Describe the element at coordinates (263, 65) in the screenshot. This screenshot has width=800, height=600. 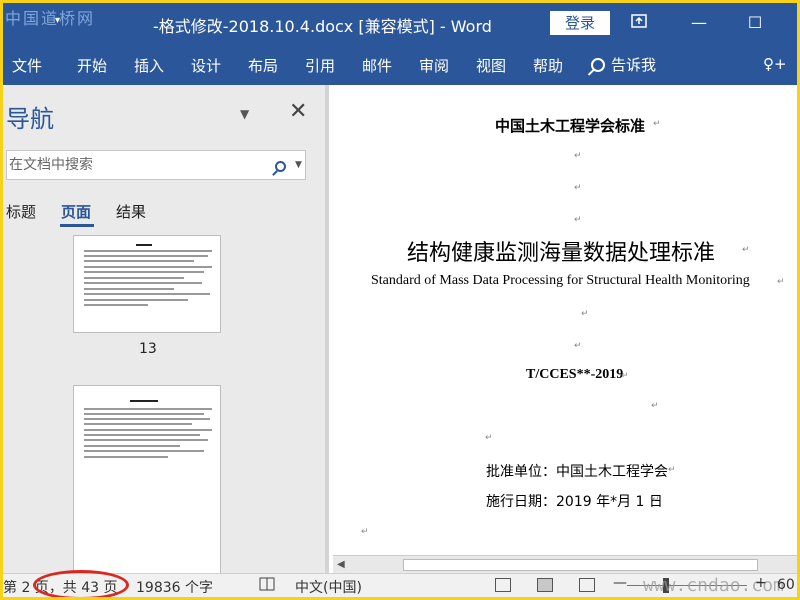
I see `tab-layout: 布局` at that location.